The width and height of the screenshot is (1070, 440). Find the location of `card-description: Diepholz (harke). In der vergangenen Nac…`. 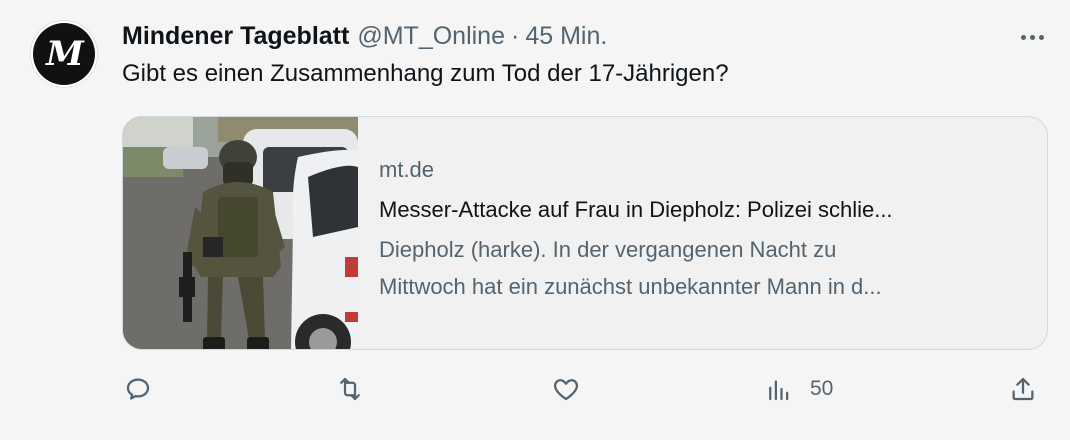

card-description: Diepholz (harke). In der vergangenen Nac… is located at coordinates (704, 268).